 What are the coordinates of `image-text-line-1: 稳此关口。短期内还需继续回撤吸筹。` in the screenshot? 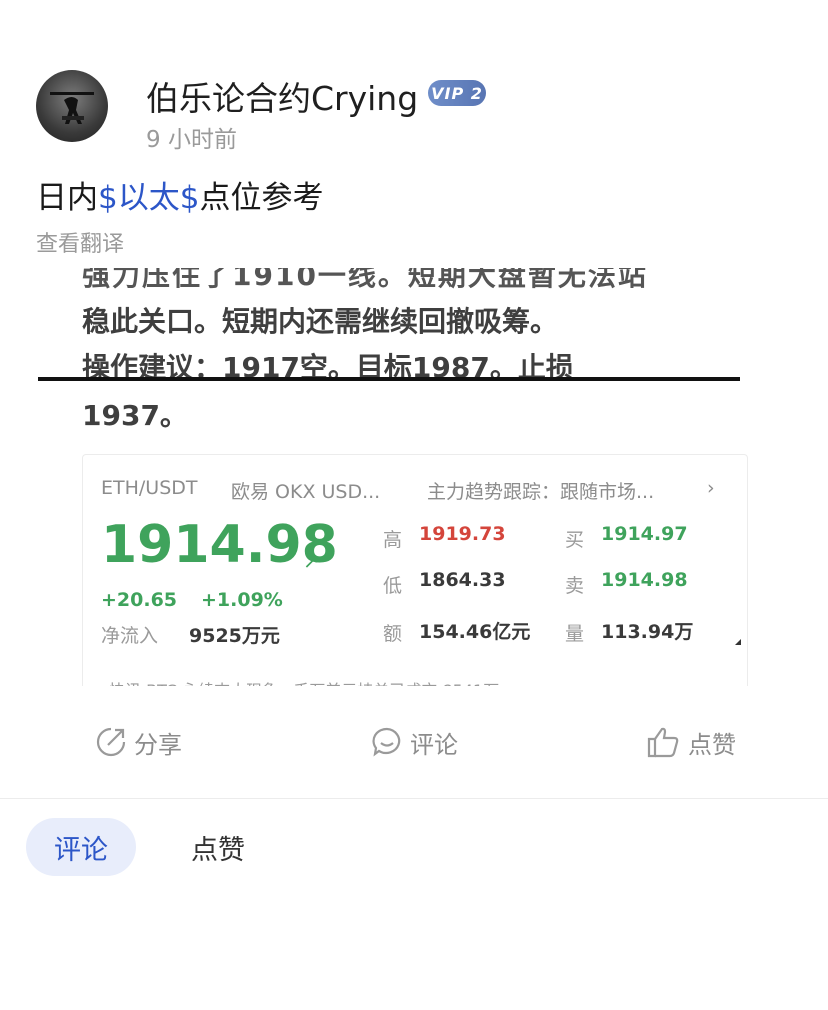 It's located at (320, 321).